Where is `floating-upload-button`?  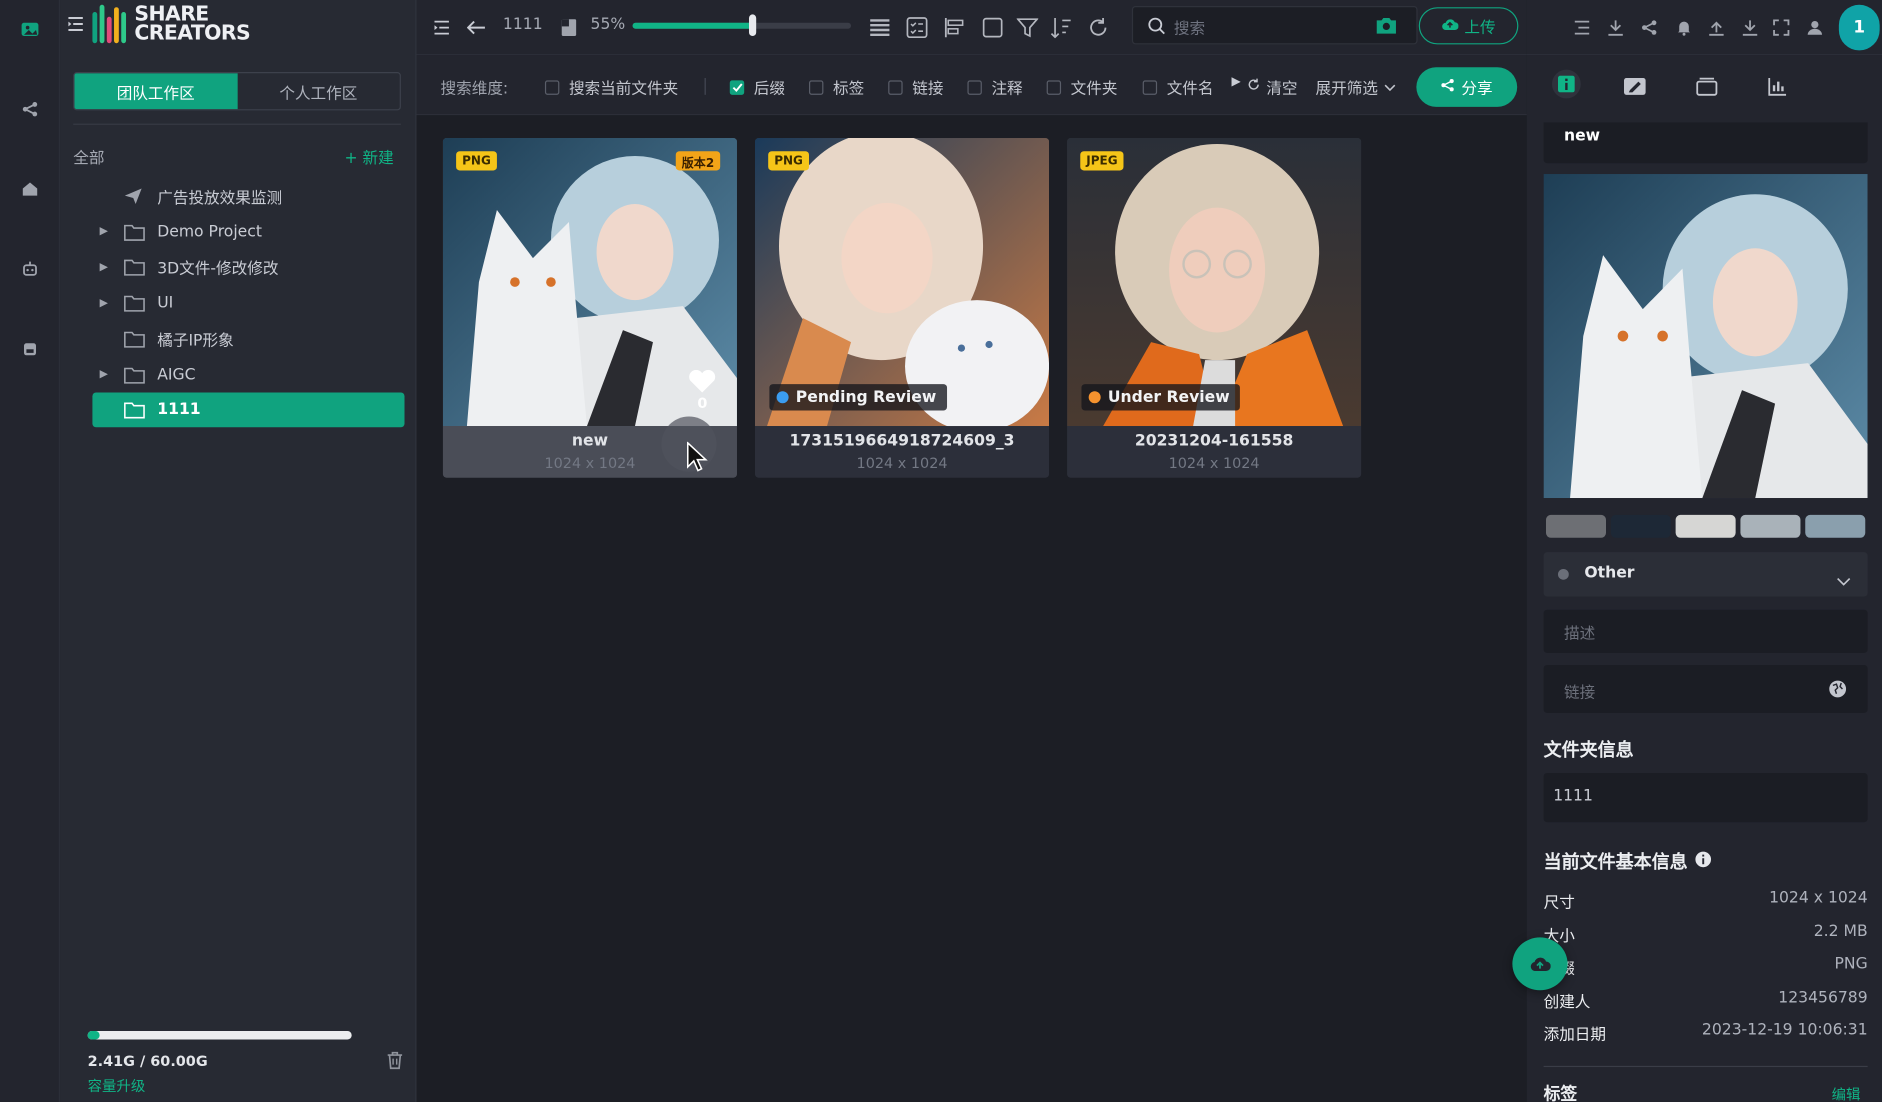 floating-upload-button is located at coordinates (1540, 964).